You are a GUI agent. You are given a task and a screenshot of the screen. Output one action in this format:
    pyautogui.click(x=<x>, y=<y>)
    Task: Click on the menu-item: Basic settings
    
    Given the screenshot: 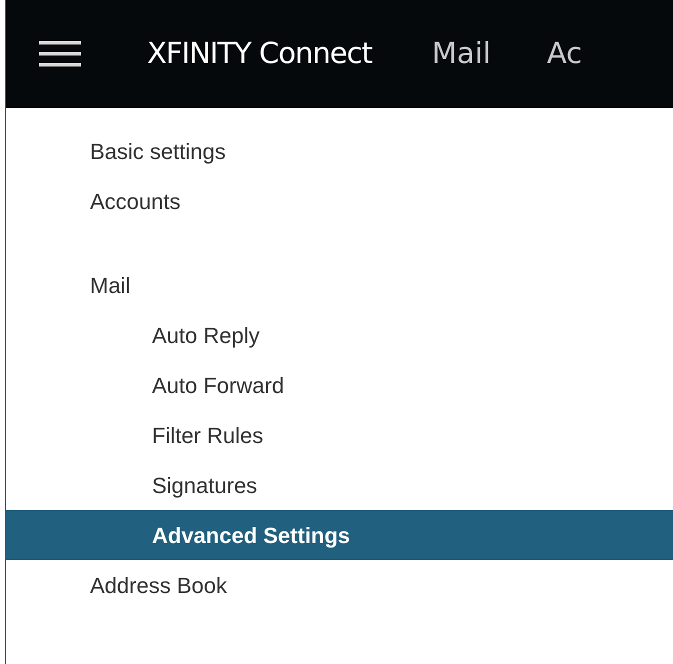 What is the action you would take?
    pyautogui.click(x=339, y=151)
    